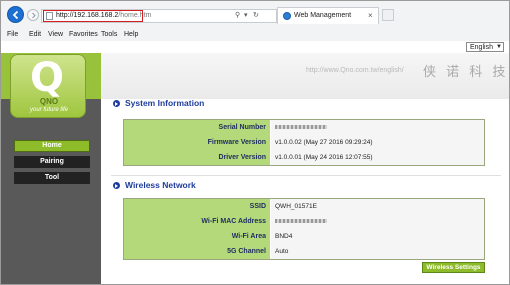 This screenshot has height=285, width=510. What do you see at coordinates (197, 221) in the screenshot?
I see `row-label: Wi-Fi MAC Address` at bounding box center [197, 221].